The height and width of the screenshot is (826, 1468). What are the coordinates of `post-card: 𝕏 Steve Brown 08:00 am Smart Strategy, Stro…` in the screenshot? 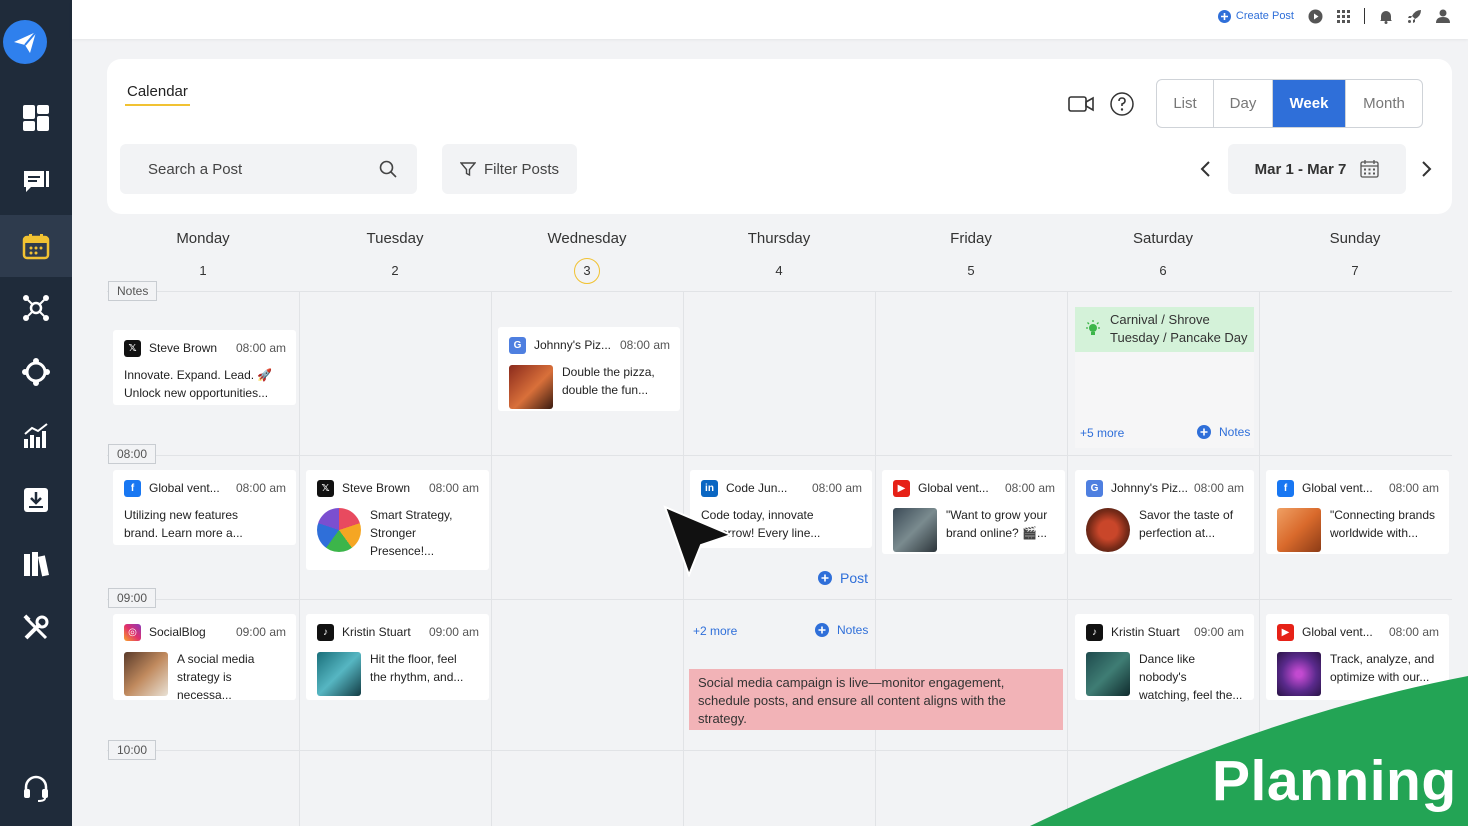 It's located at (397, 520).